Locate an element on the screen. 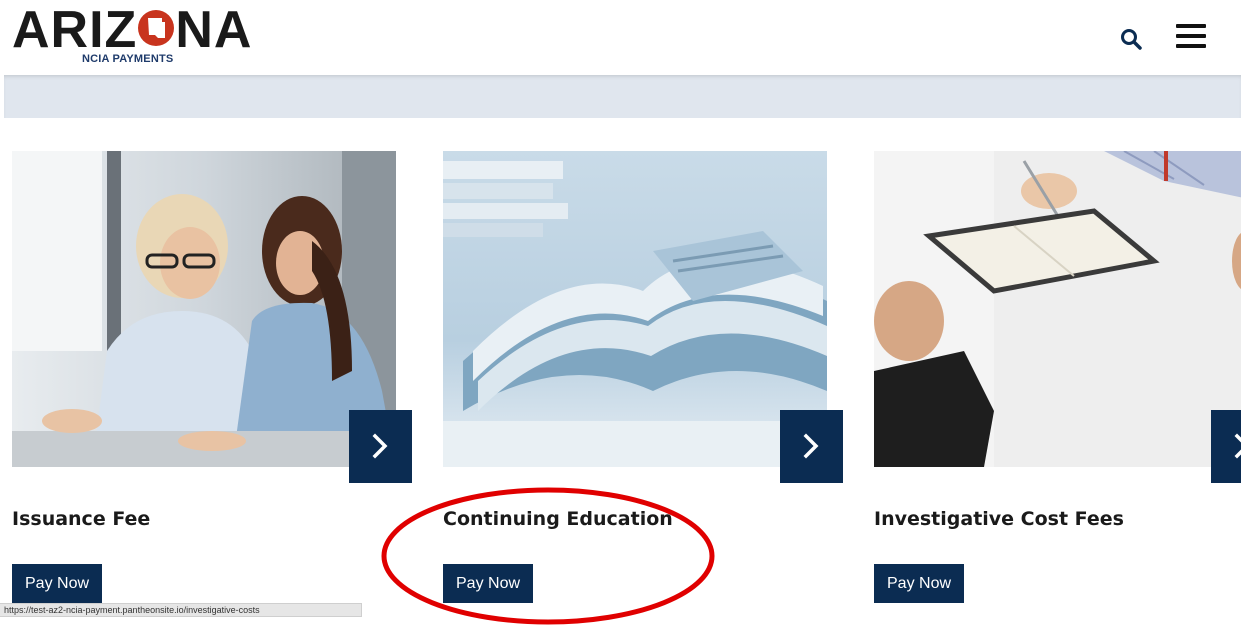  card-title: Issuance Fee is located at coordinates (81, 519).